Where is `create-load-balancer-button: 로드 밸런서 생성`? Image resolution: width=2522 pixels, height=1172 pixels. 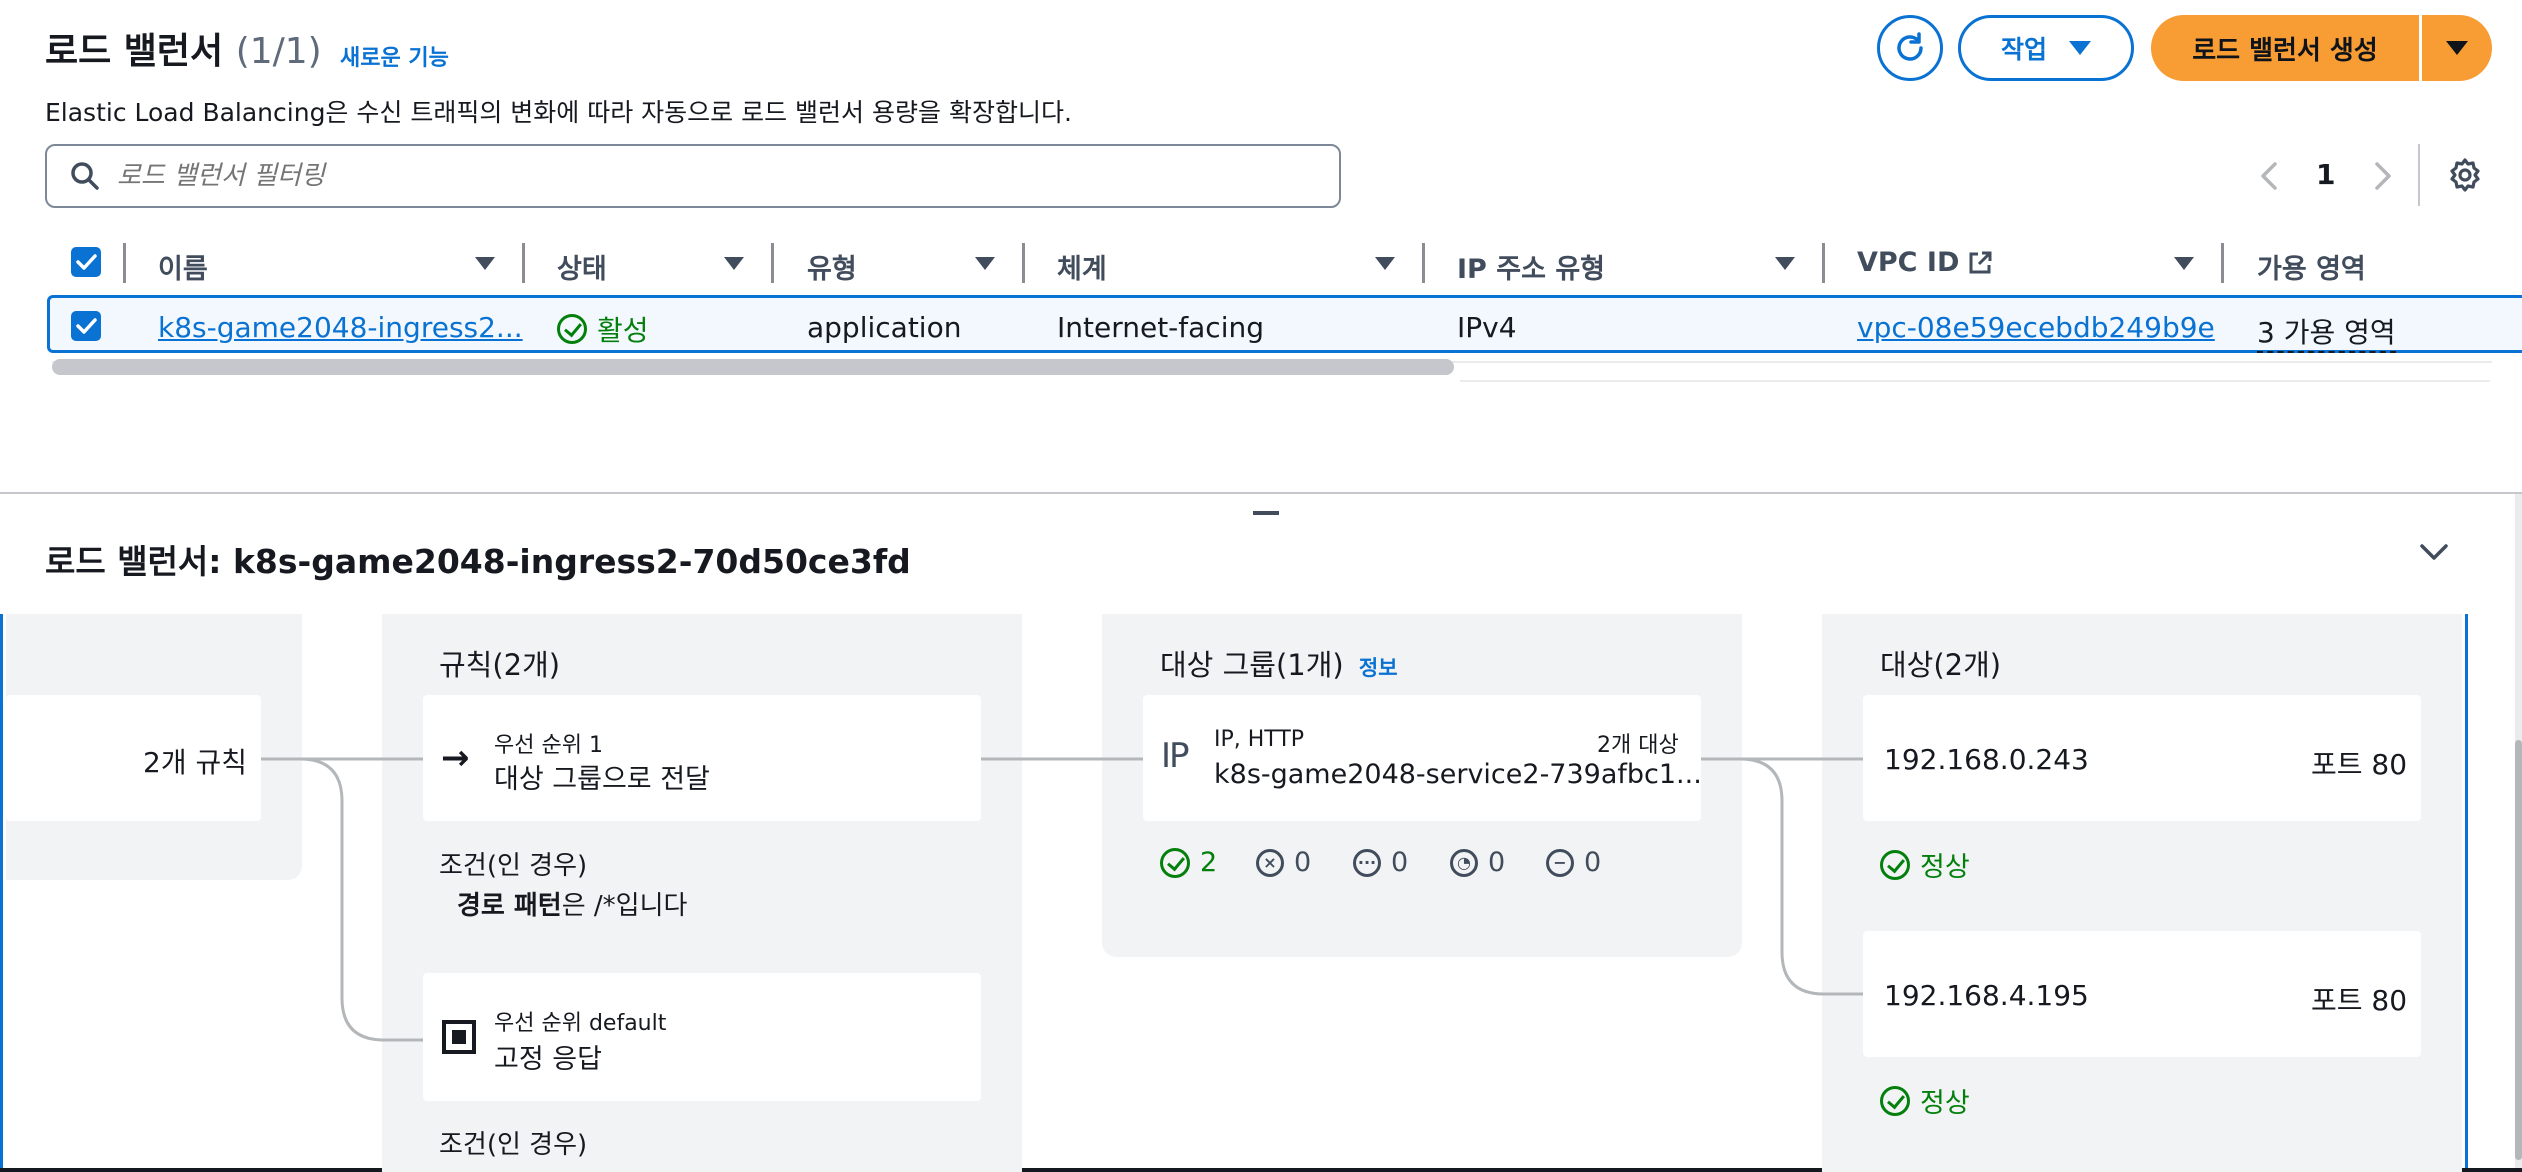
create-load-balancer-button: 로드 밸런서 생성 is located at coordinates (2285, 48).